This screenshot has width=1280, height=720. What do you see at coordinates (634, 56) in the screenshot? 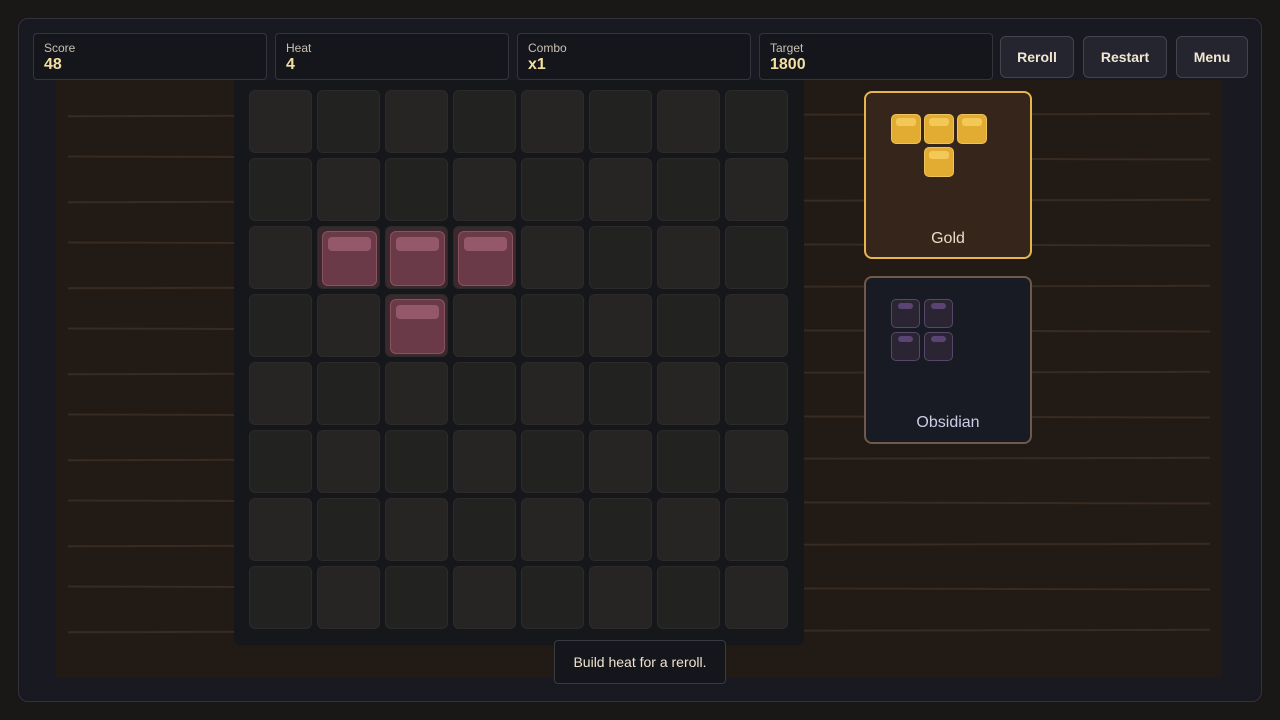
I see `combo-stat: Combo x1` at bounding box center [634, 56].